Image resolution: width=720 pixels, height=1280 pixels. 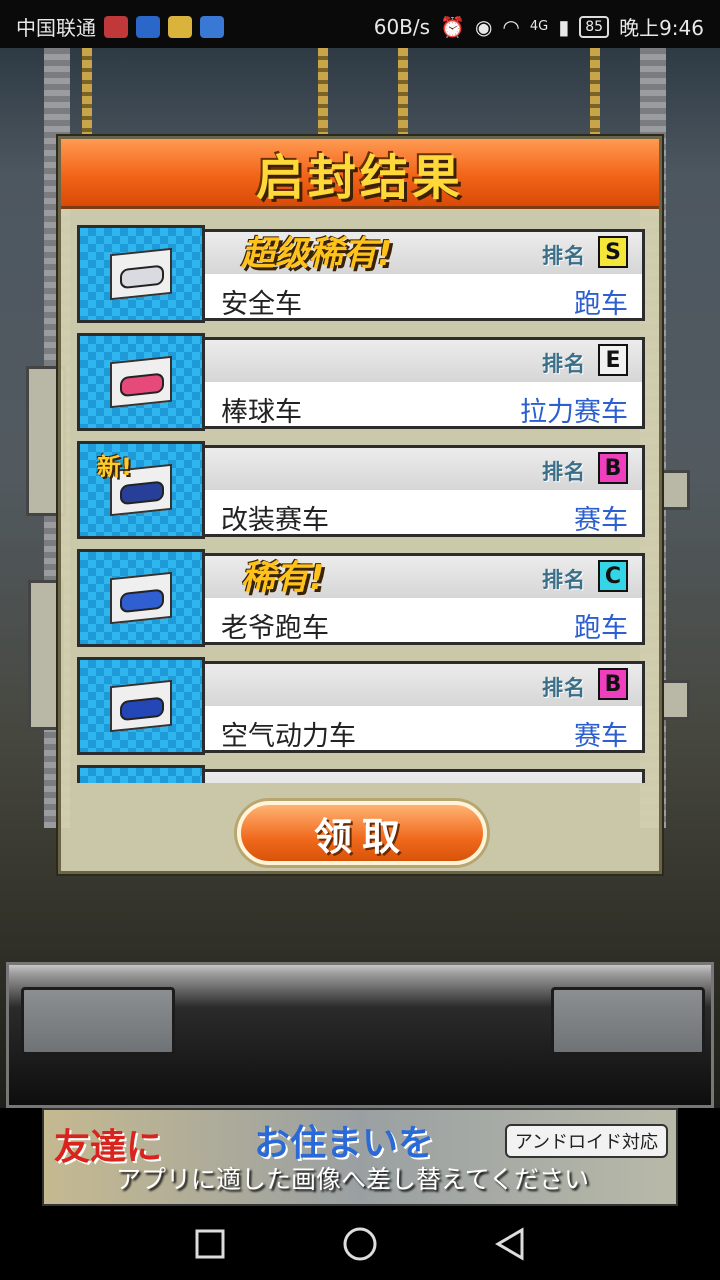 I want to click on car-info: 稀有! 排名 C 老爷跑车 跑车, so click(x=425, y=599).